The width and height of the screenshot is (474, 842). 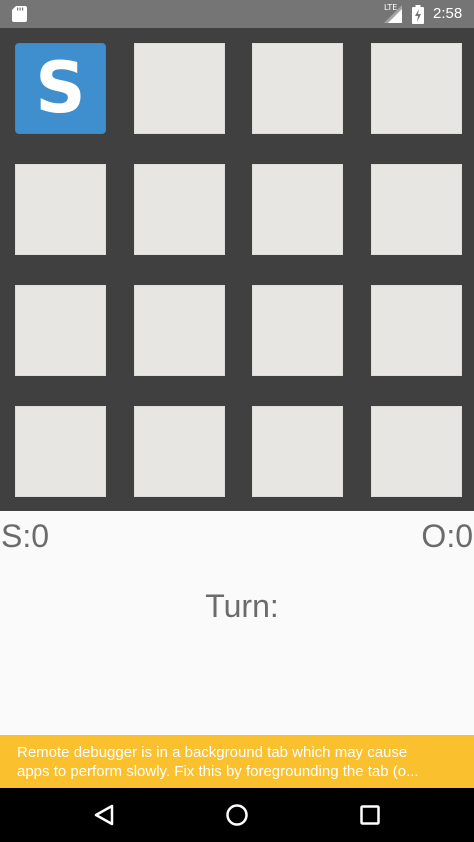 I want to click on cell-mark: S, so click(x=60, y=88).